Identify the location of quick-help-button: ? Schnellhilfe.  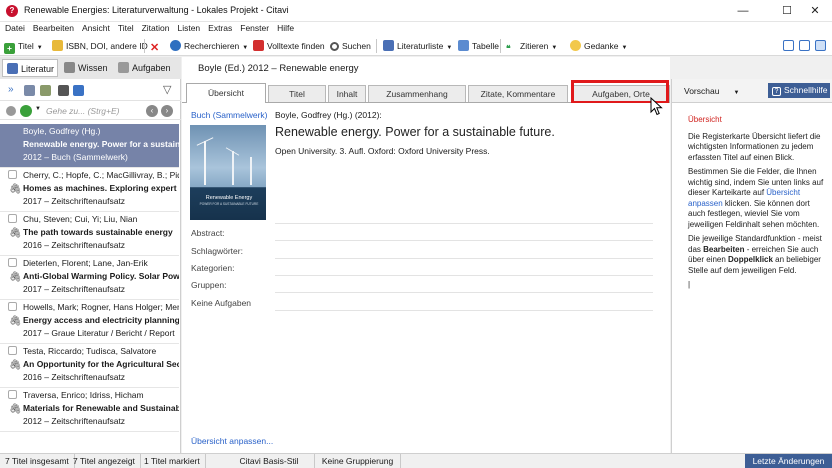
(799, 90).